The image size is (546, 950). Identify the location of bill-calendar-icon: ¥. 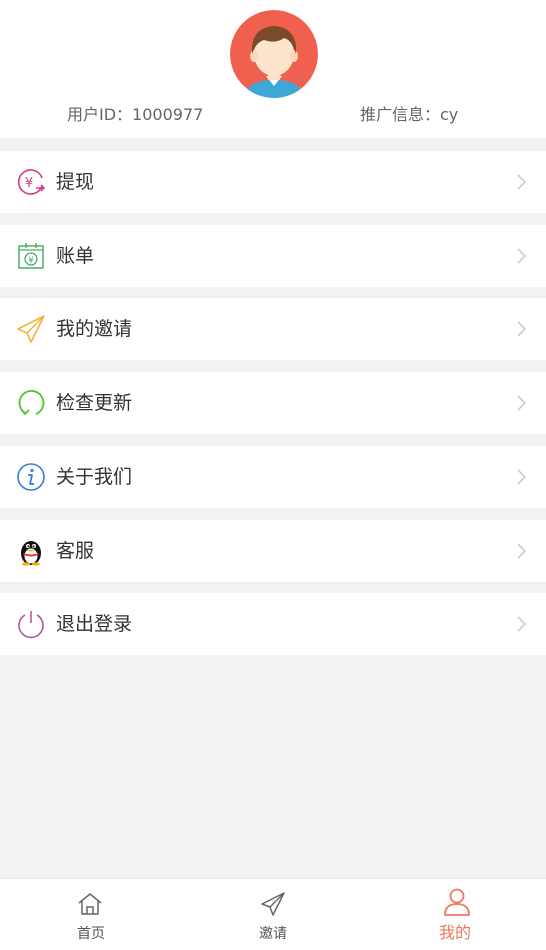
(31, 256).